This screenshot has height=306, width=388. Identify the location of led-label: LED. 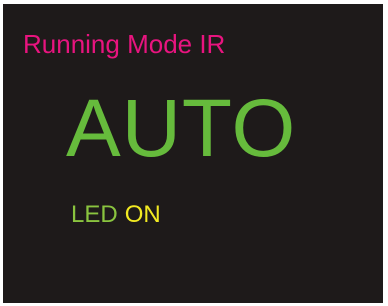
(94, 214).